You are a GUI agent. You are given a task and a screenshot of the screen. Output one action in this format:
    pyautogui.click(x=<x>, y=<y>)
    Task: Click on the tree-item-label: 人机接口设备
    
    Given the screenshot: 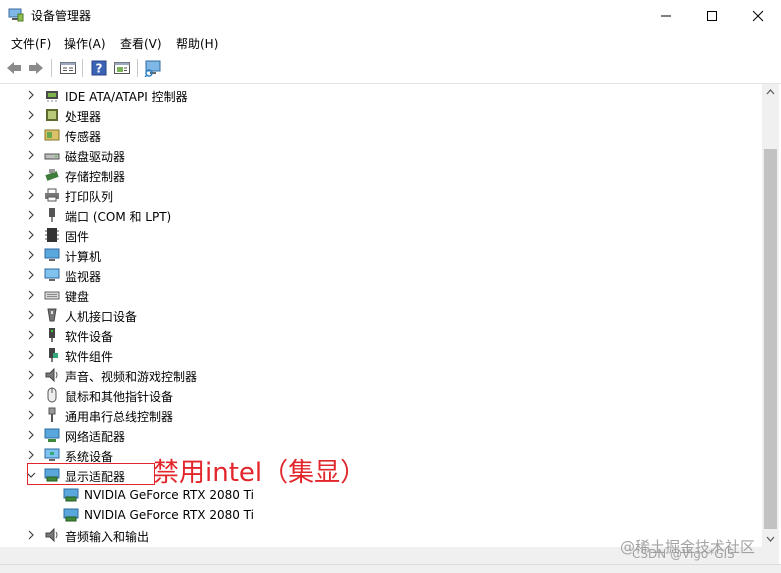 What is the action you would take?
    pyautogui.click(x=101, y=317)
    